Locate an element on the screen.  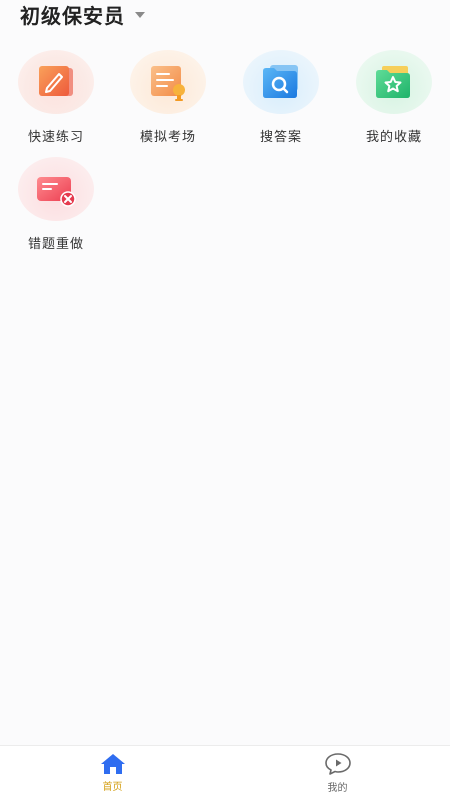
pencil-note-icon is located at coordinates (56, 82).